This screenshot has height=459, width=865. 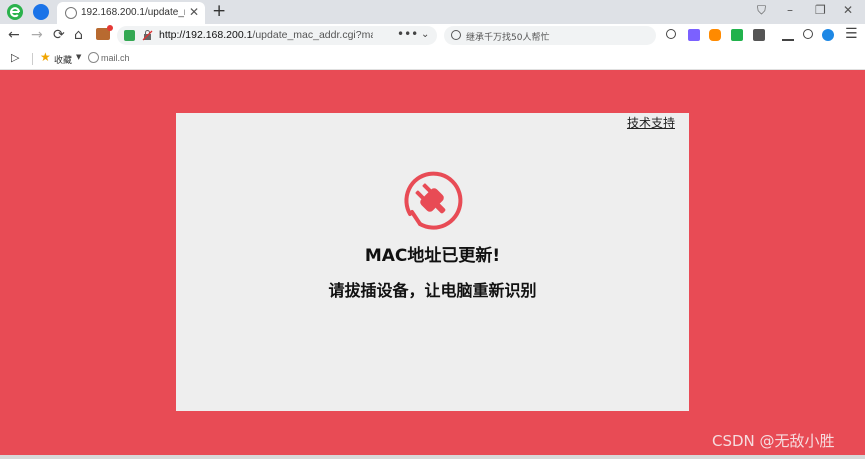 I want to click on favorites-label: 收藏, so click(x=63, y=59).